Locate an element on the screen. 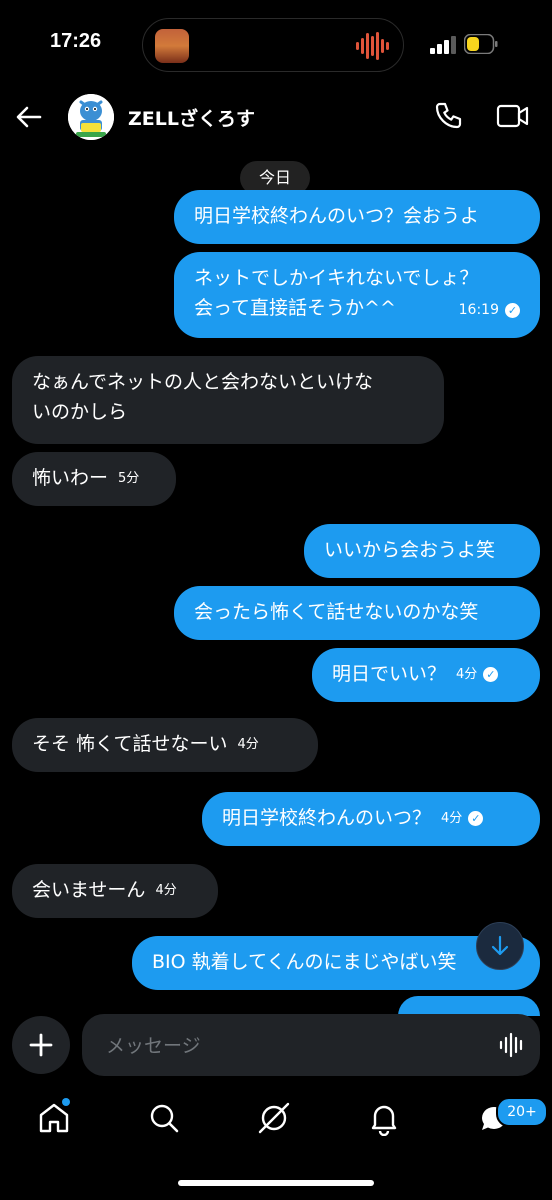 Image resolution: width=552 pixels, height=1200 pixels. video-call-icon is located at coordinates (513, 116).